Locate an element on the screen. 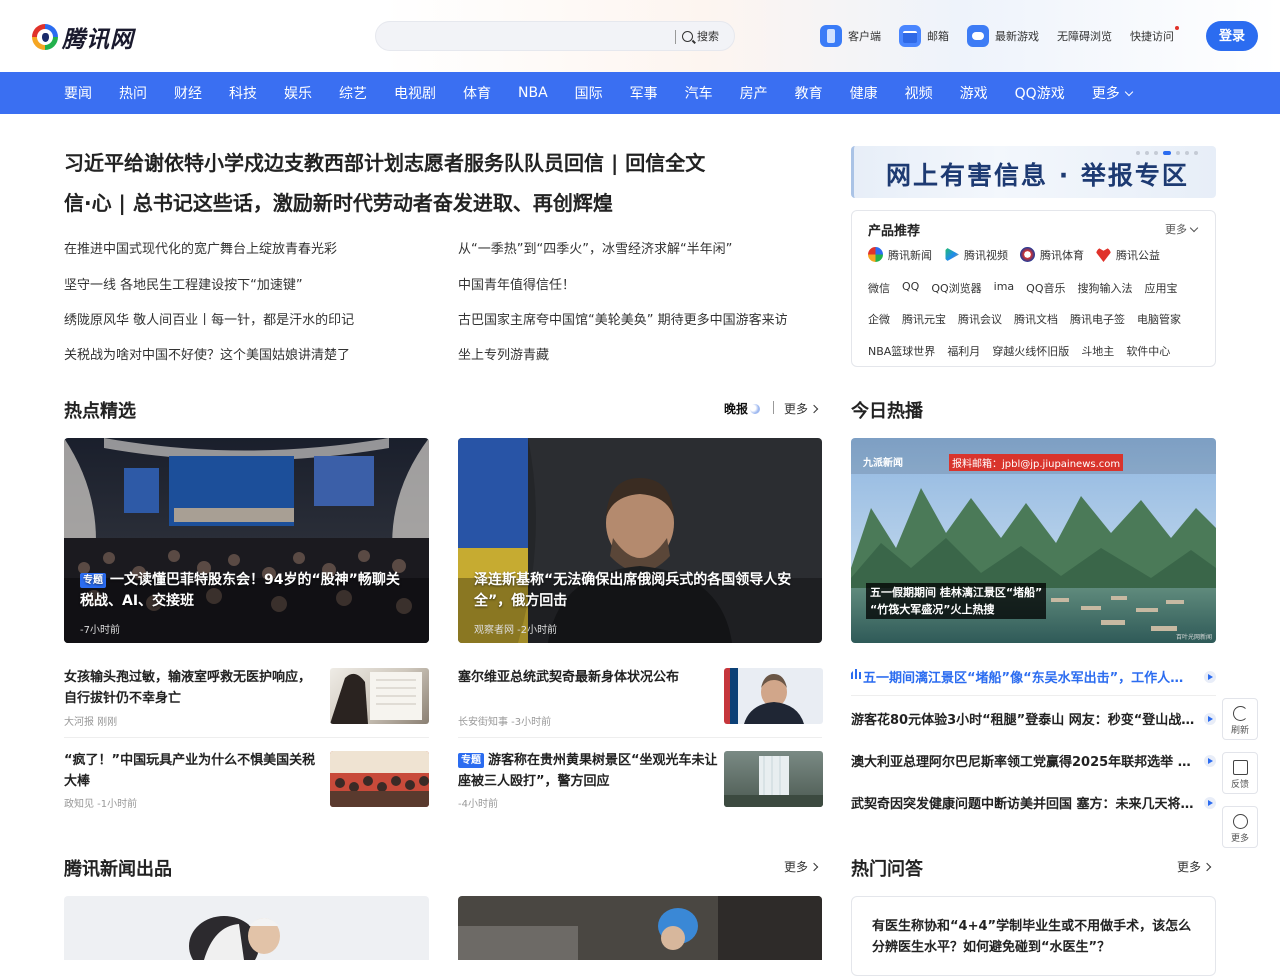 The height and width of the screenshot is (976, 1280). news-link: 关税战为啥对中国不好使？这个美国姑娘讲清楚了 is located at coordinates (207, 353).